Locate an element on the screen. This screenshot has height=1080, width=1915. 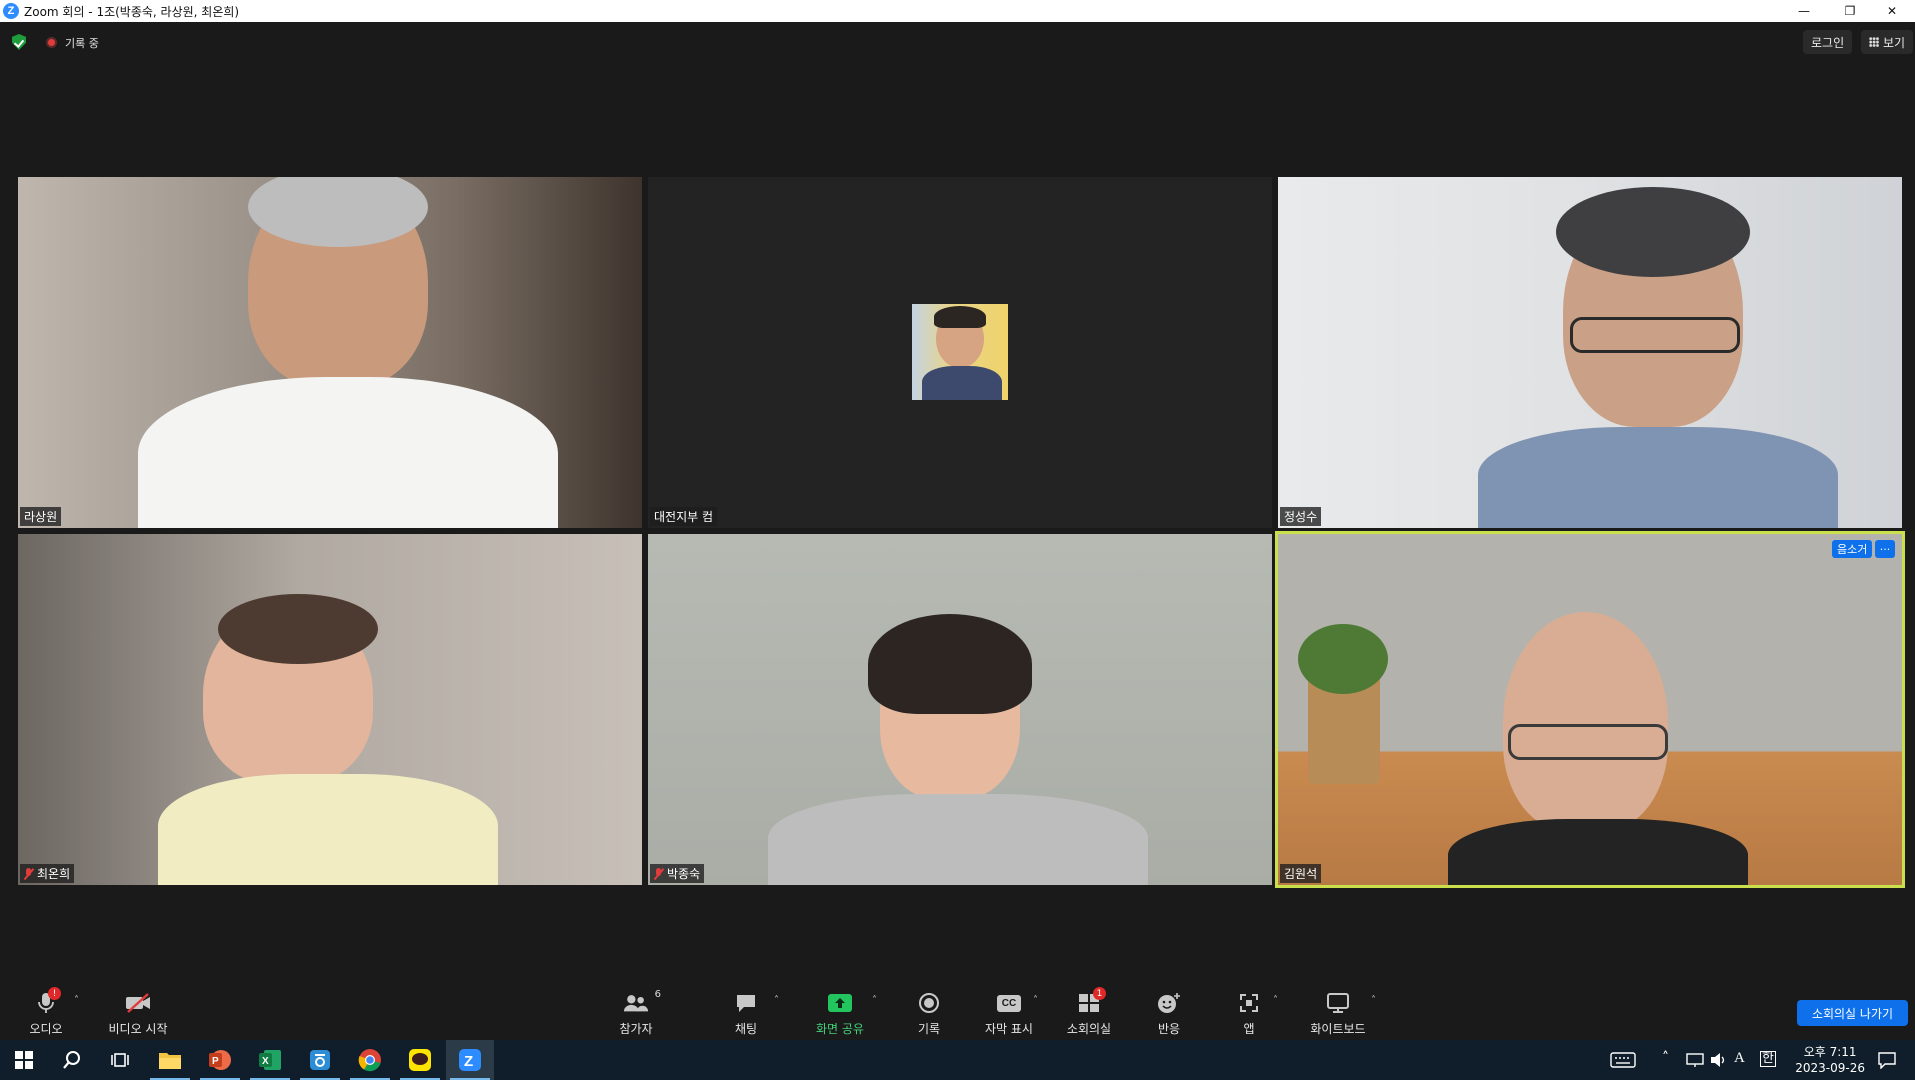
keyboard-icon is located at coordinates (1623, 1062).